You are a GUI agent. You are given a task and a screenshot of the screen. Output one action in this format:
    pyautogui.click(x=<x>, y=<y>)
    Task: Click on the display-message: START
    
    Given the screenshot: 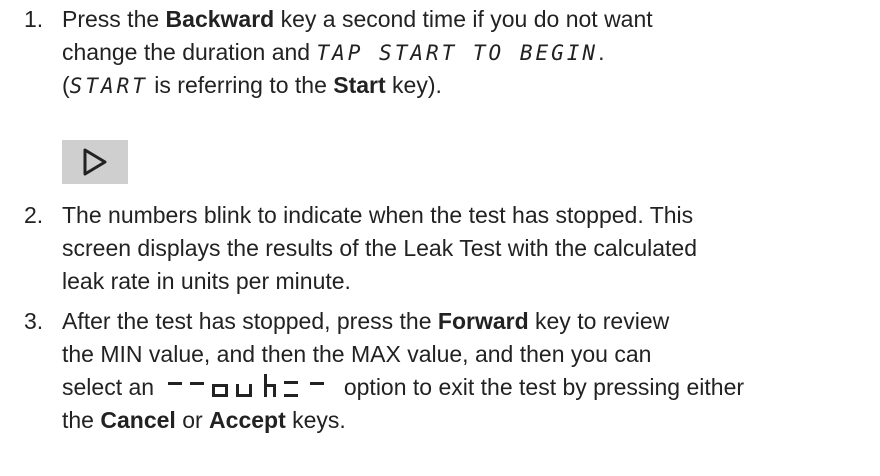 What is the action you would take?
    pyautogui.click(x=108, y=86)
    